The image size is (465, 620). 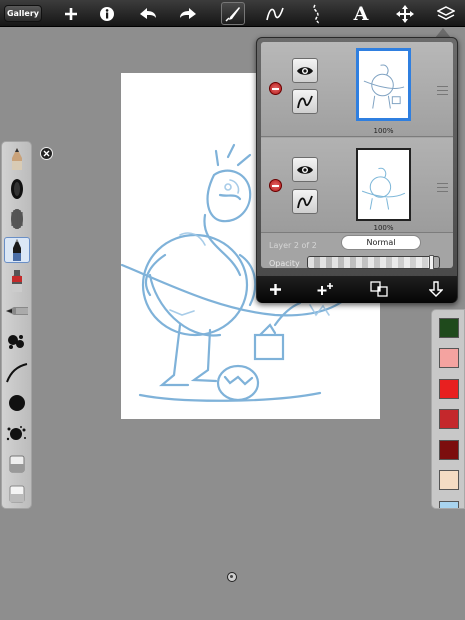 I want to click on soft-airbrush-tool, so click(x=17, y=219).